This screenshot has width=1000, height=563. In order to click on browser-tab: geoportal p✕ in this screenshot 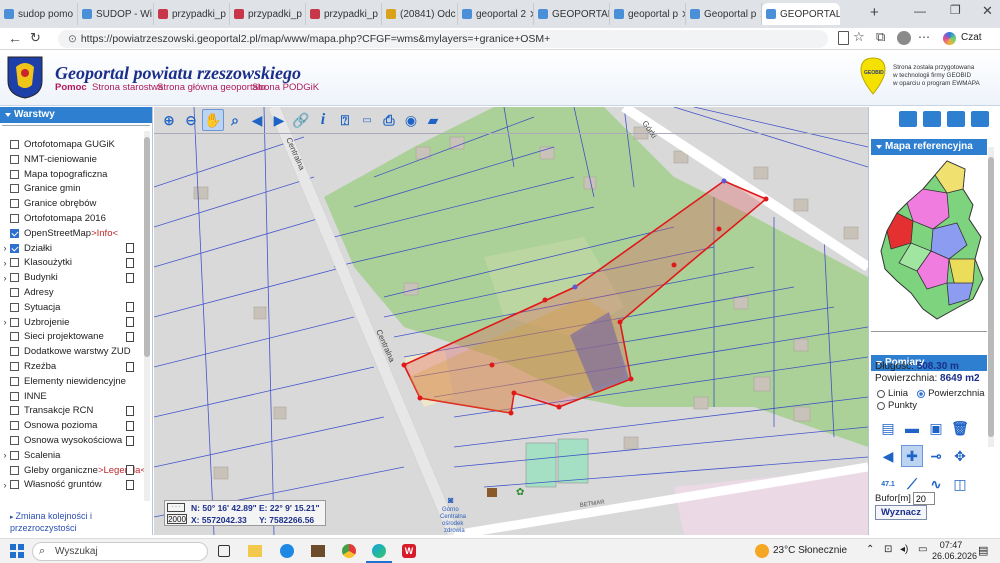, I will do `click(648, 14)`.